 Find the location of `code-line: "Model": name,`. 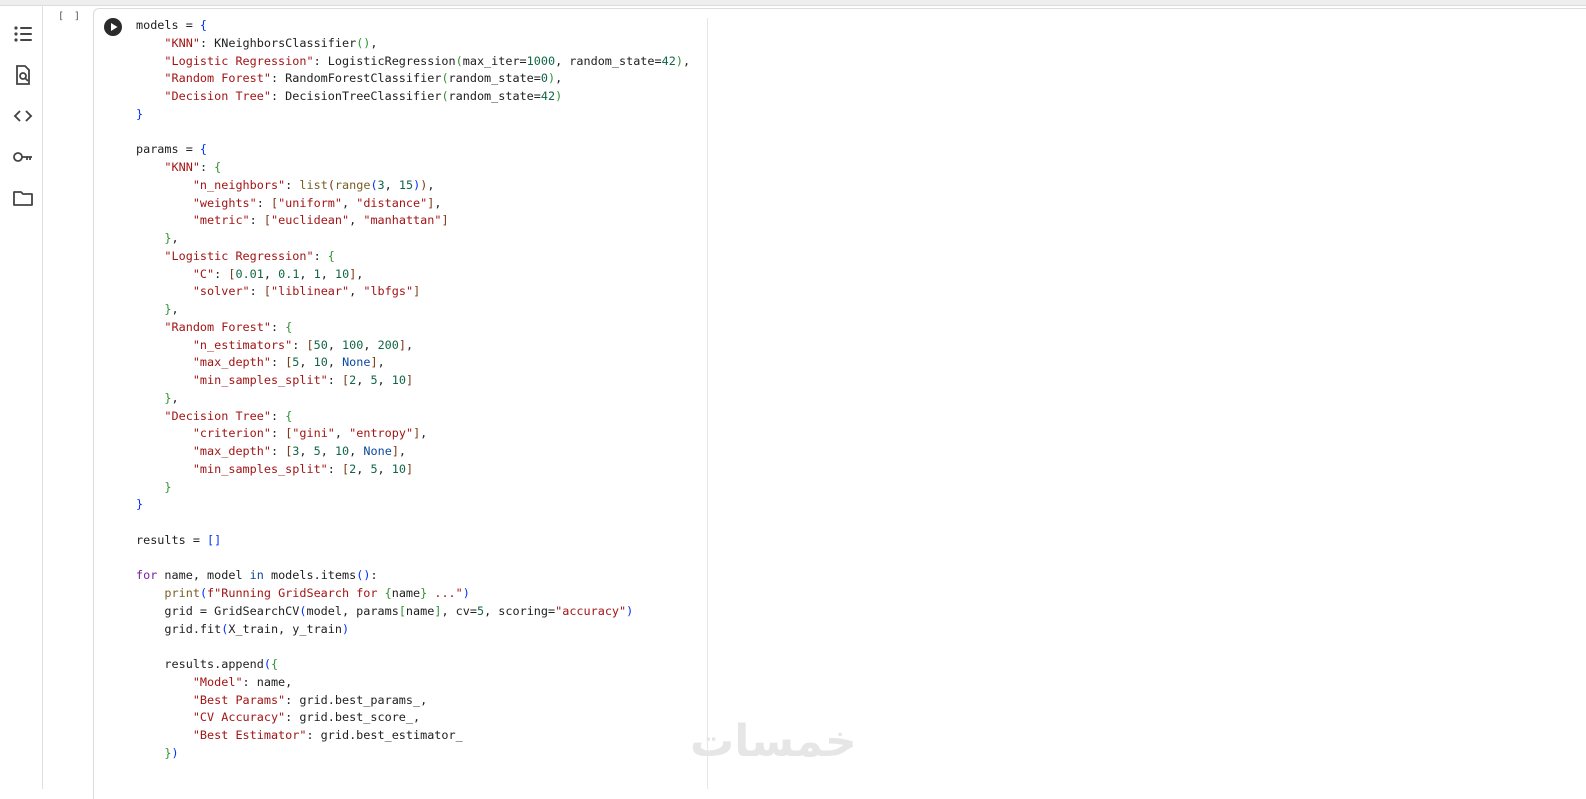

code-line: "Model": name, is located at coordinates (413, 683).